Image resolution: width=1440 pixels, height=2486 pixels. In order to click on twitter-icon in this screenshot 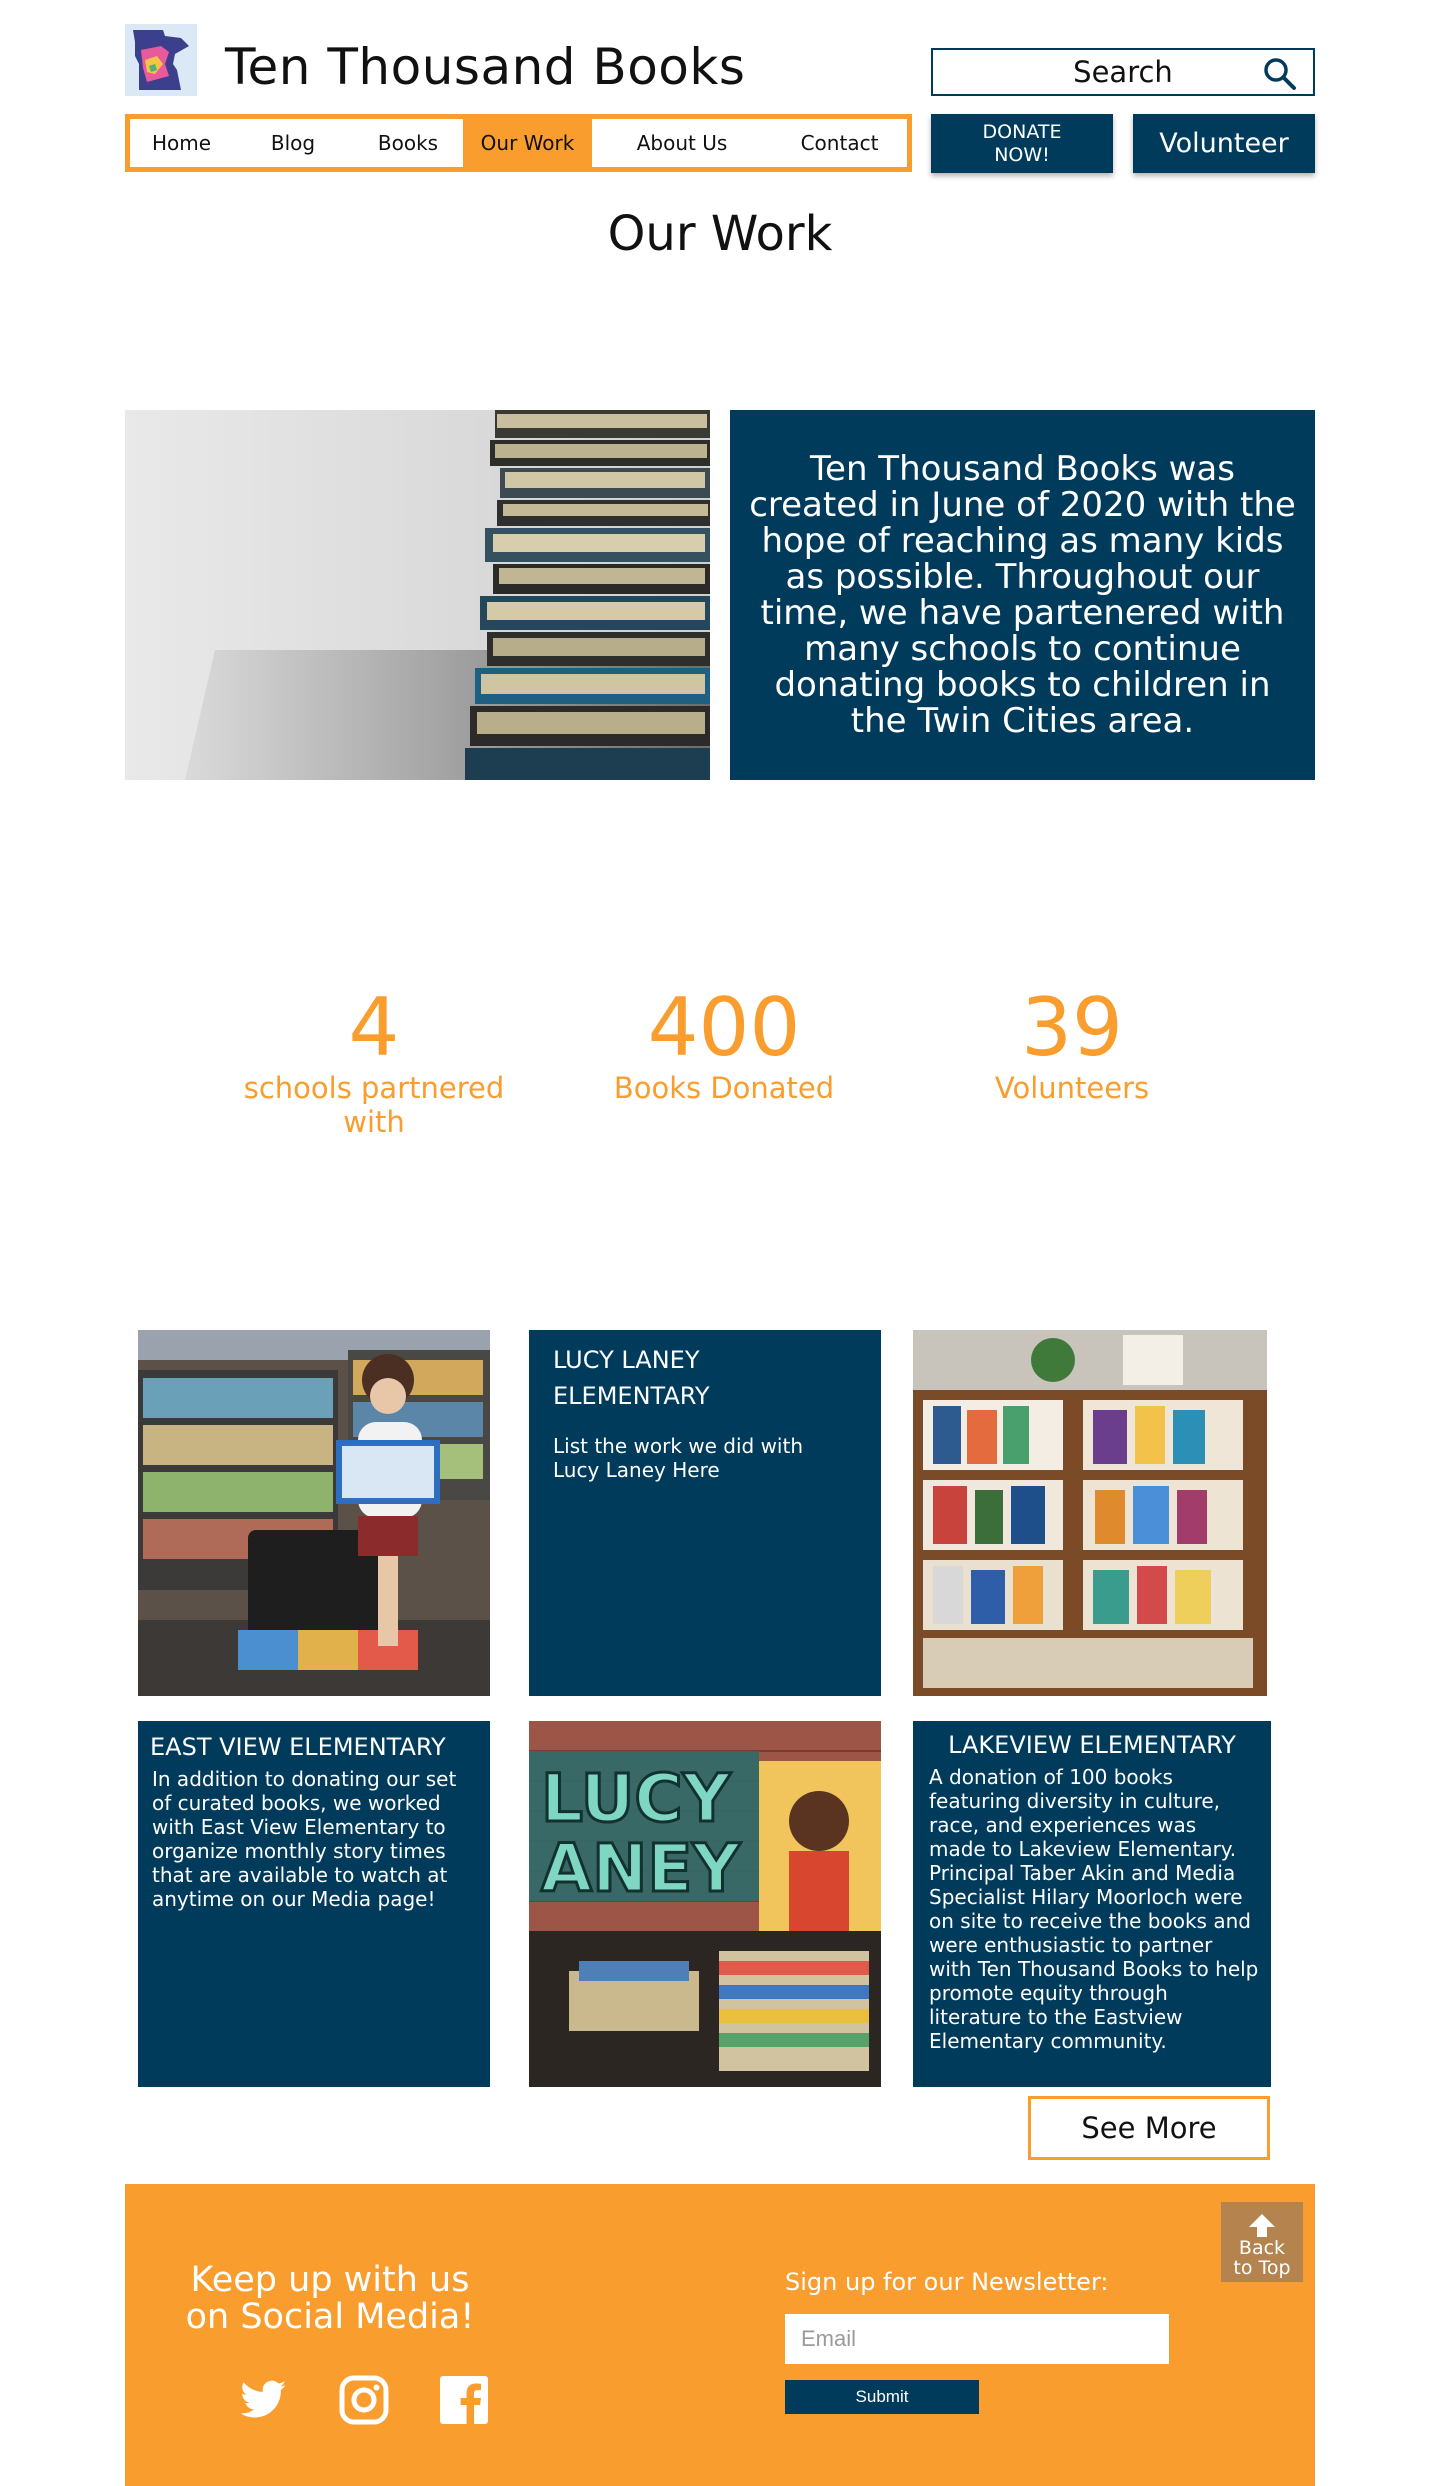, I will do `click(264, 2400)`.